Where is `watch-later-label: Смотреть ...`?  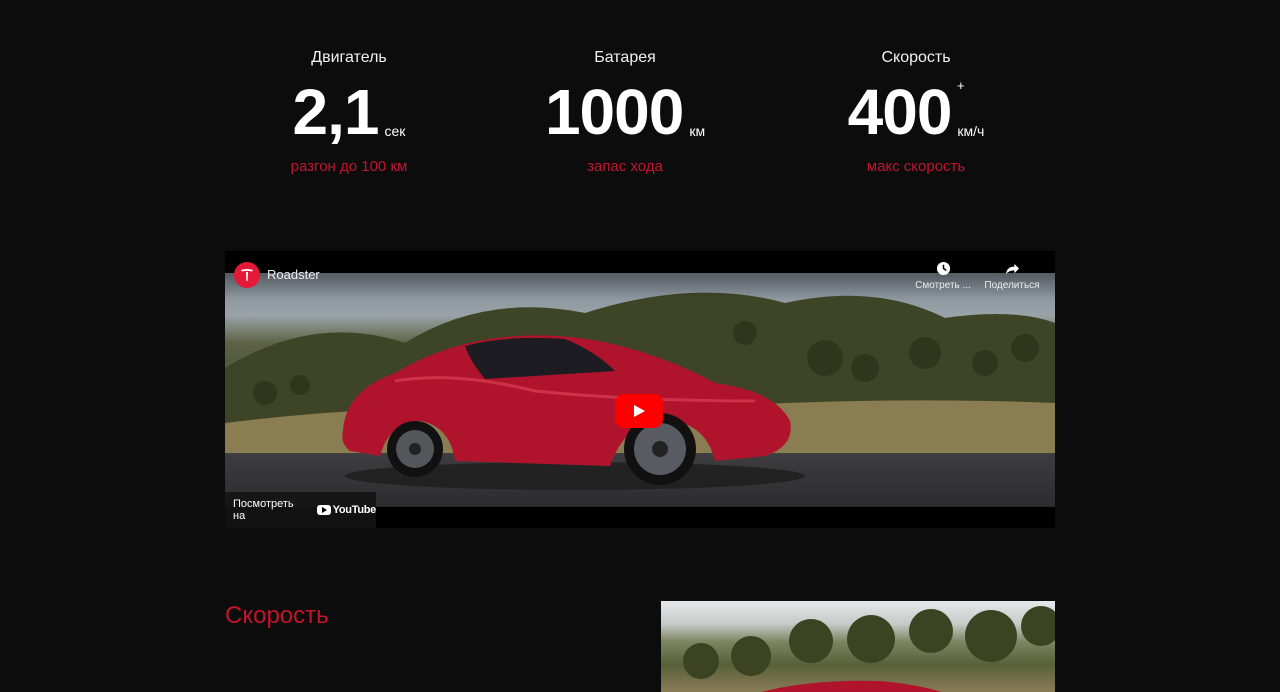
watch-later-label: Смотреть ... is located at coordinates (943, 285).